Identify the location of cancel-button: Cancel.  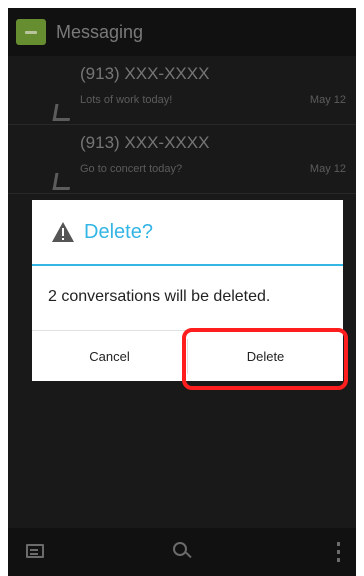
(109, 356).